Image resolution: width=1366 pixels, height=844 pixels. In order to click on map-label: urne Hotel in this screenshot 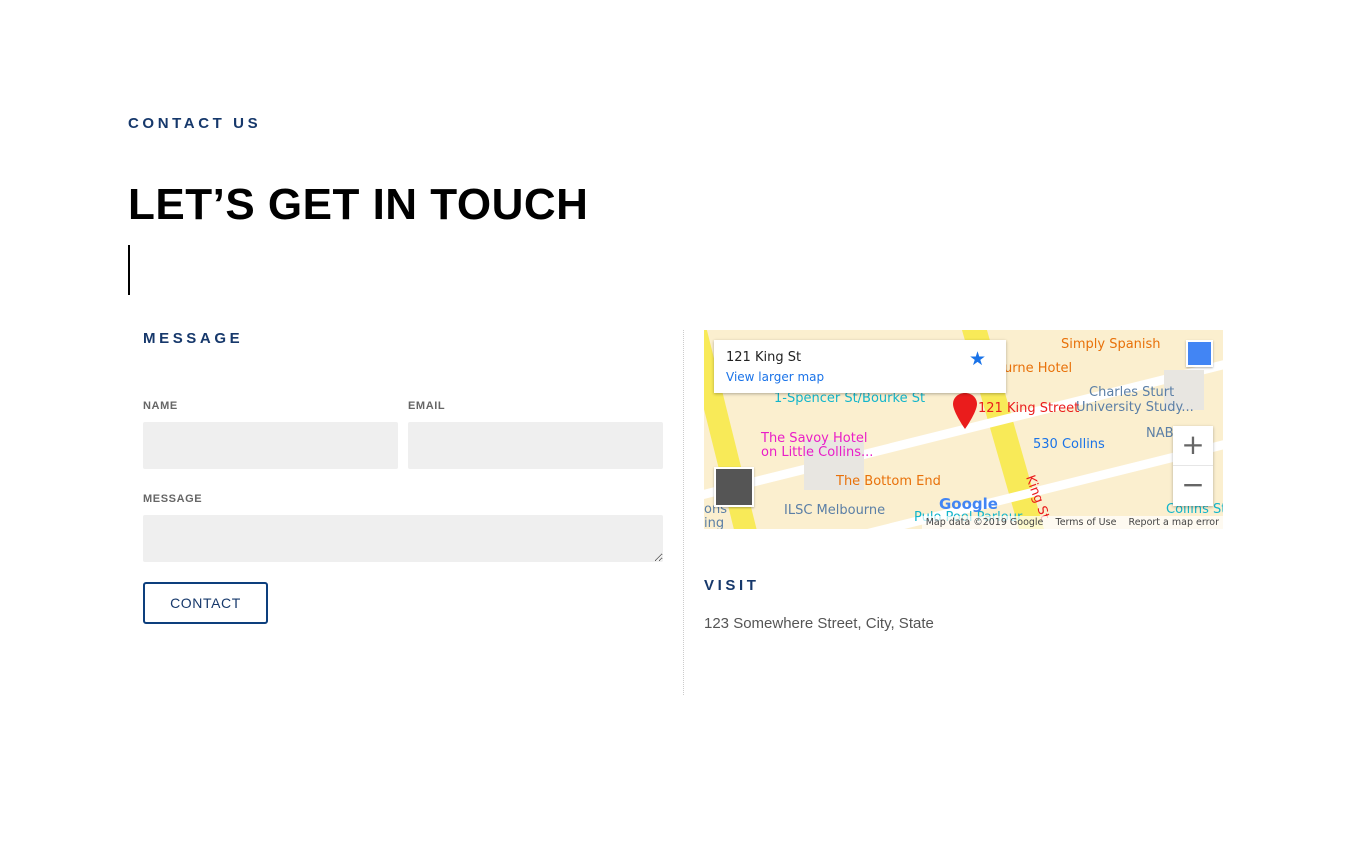, I will do `click(1038, 368)`.